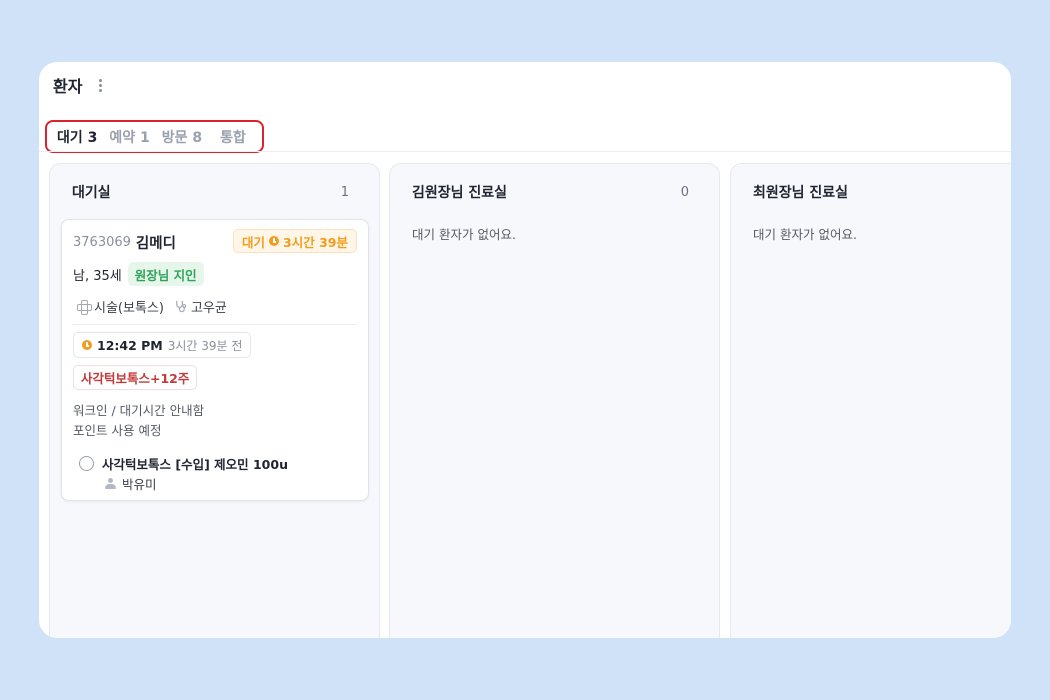  What do you see at coordinates (135, 377) in the screenshot?
I see `procedure-tag: 사각턱보톡스+12주` at bounding box center [135, 377].